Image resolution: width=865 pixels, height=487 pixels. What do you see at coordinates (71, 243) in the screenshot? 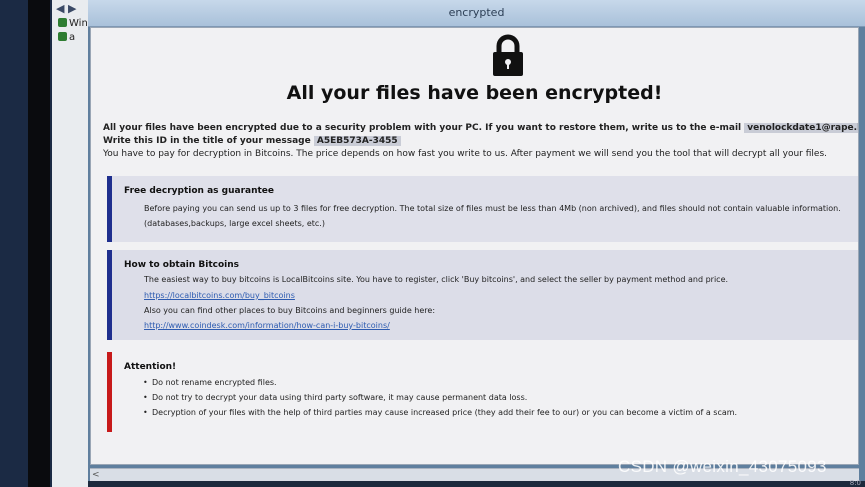
I see `explorer-panel: ◀ ▶ Win a` at bounding box center [71, 243].